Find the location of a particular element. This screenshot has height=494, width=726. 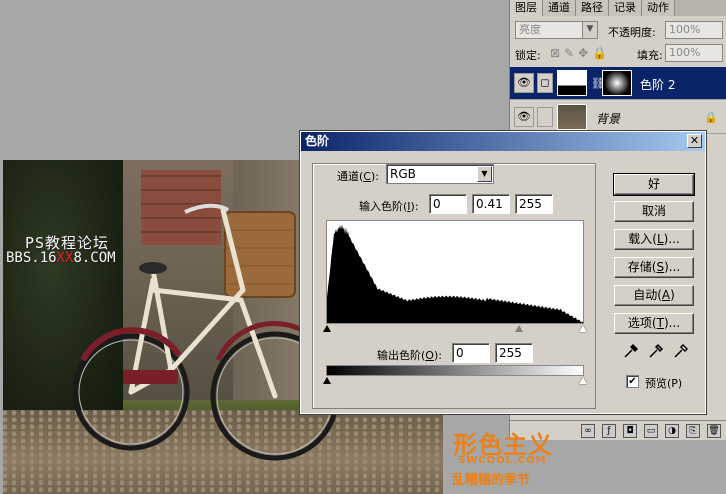

layer-row-background: 👁 背景 🔒 is located at coordinates (618, 117).